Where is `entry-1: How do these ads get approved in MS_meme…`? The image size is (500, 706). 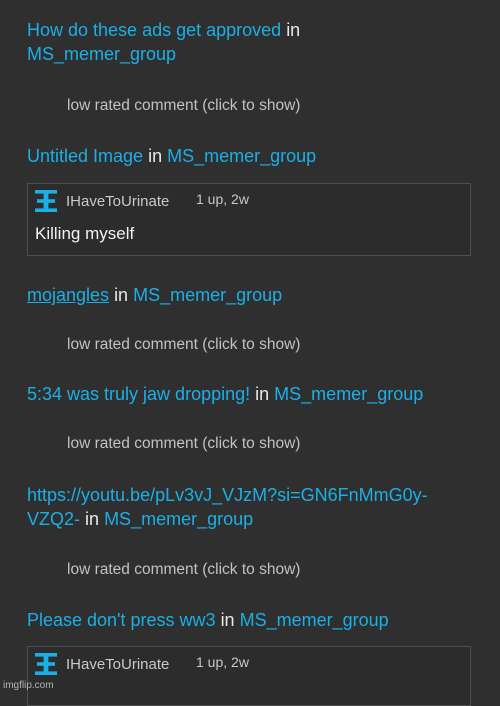
entry-1: How do these ads get approved in MS_meme… is located at coordinates (251, 42).